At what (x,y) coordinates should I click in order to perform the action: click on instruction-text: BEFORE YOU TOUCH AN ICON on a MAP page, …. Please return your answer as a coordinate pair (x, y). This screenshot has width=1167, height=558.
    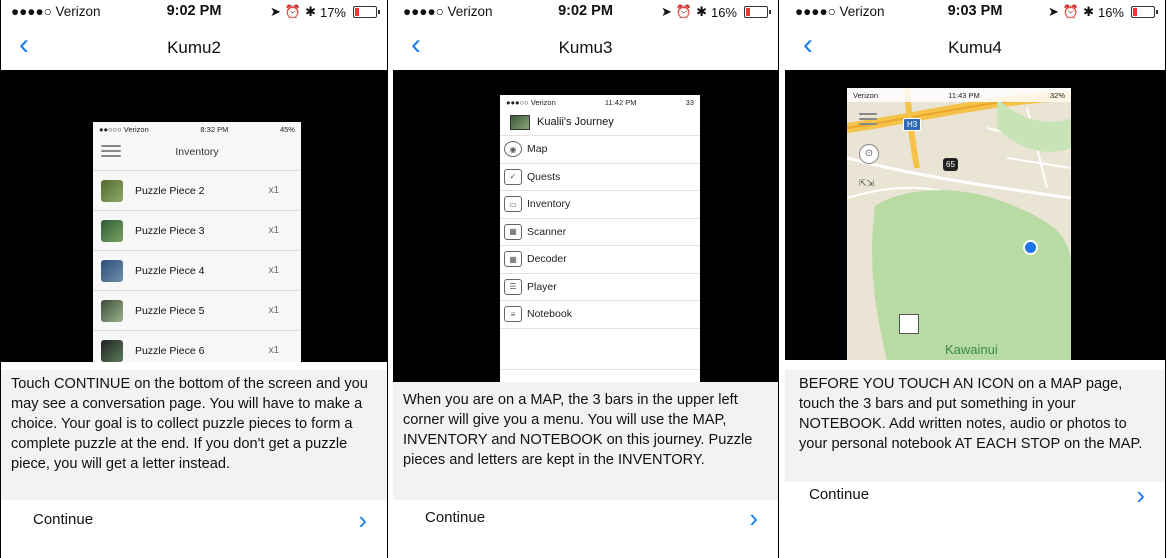
    Looking at the image, I should click on (975, 426).